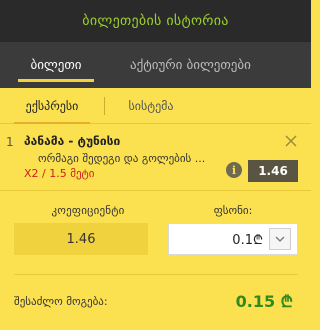 This screenshot has height=330, width=320. I want to click on tab-active-tickets: აქტიური ბილეთები, so click(211, 65).